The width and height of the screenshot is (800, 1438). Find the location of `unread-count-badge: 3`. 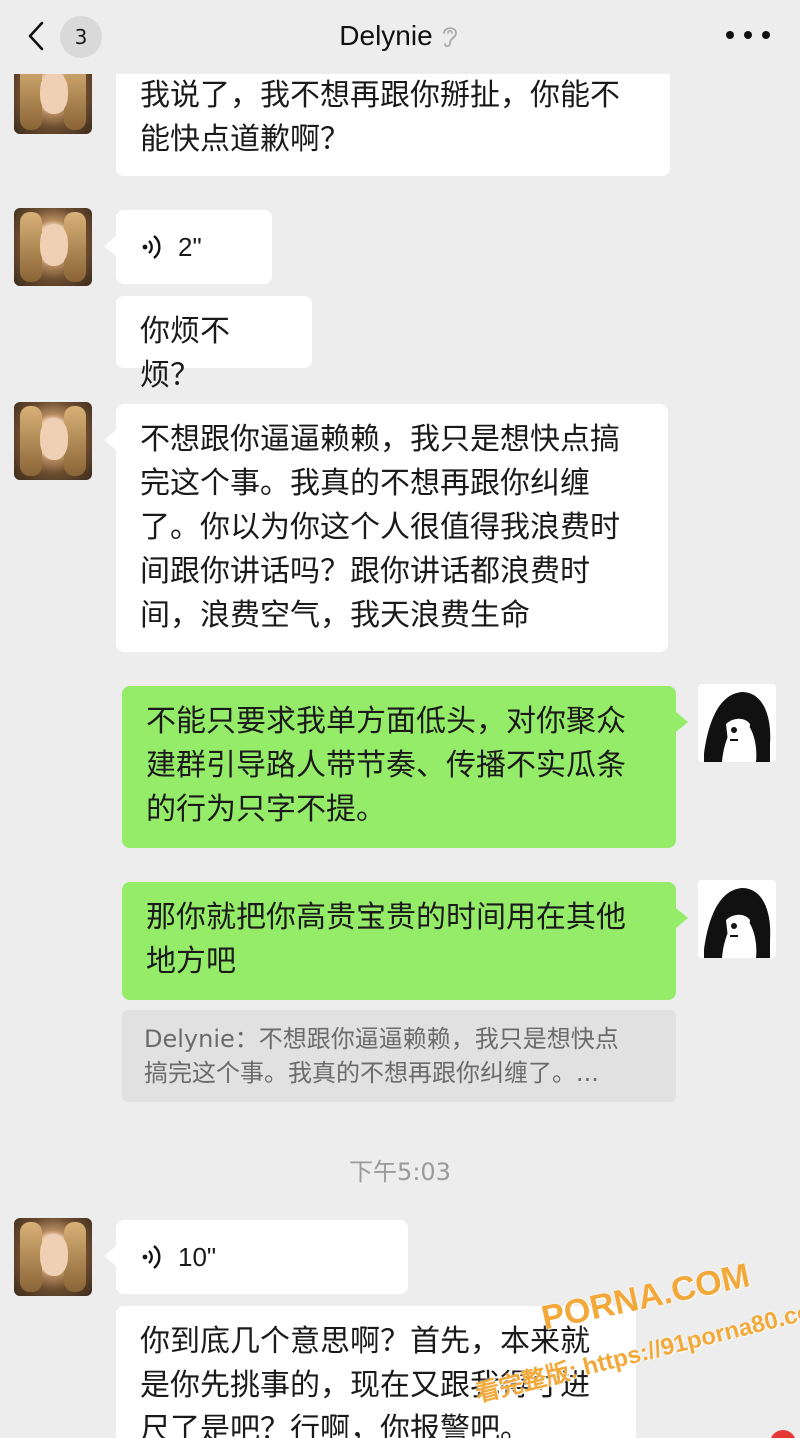

unread-count-badge: 3 is located at coordinates (81, 37).